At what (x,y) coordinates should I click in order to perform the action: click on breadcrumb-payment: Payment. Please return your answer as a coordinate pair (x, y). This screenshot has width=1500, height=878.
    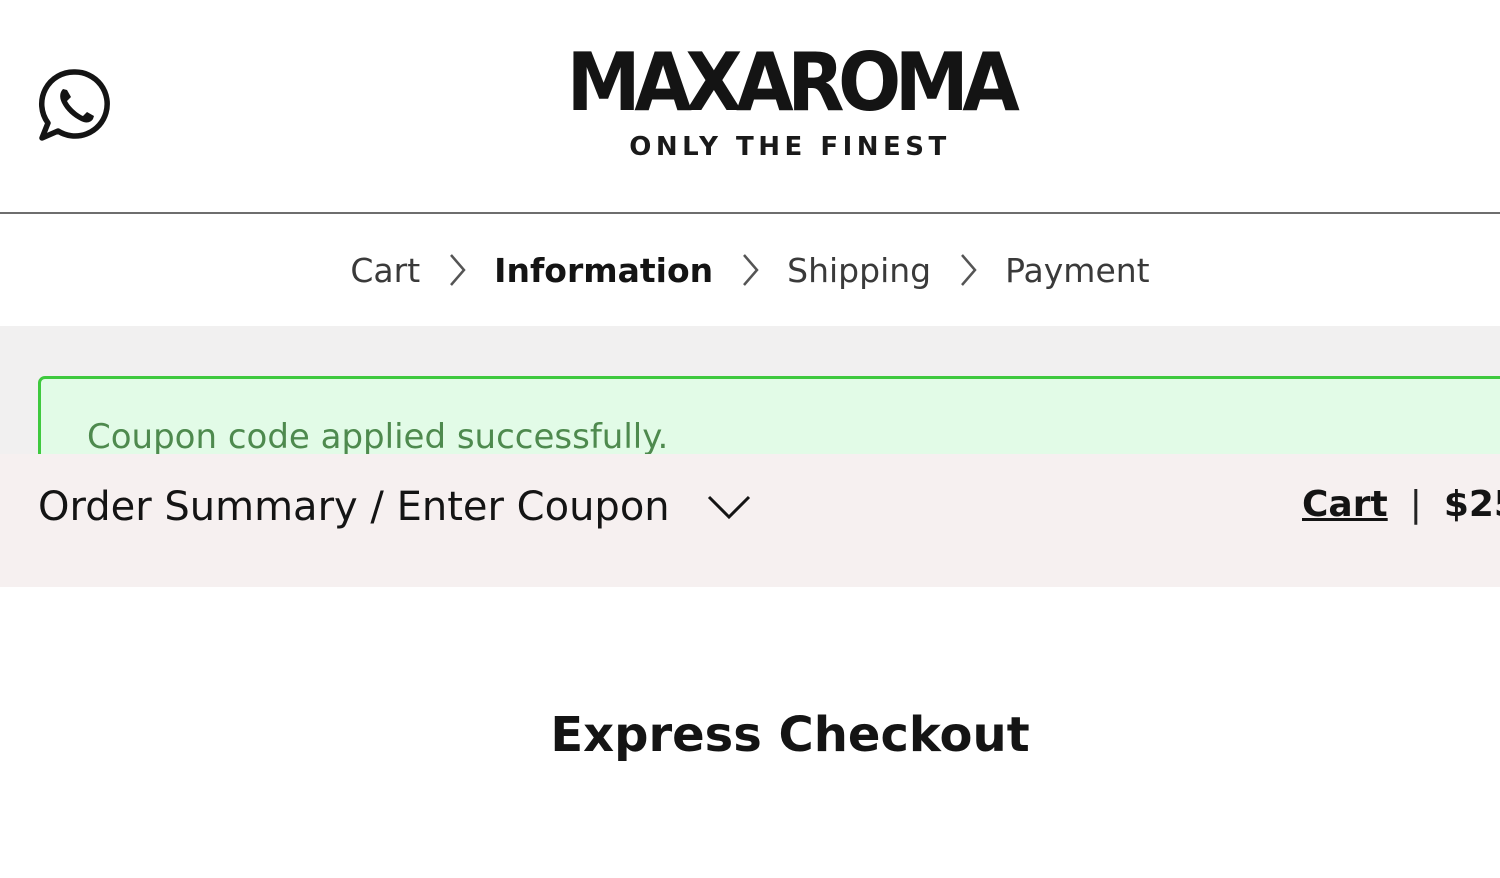
    Looking at the image, I should click on (1077, 270).